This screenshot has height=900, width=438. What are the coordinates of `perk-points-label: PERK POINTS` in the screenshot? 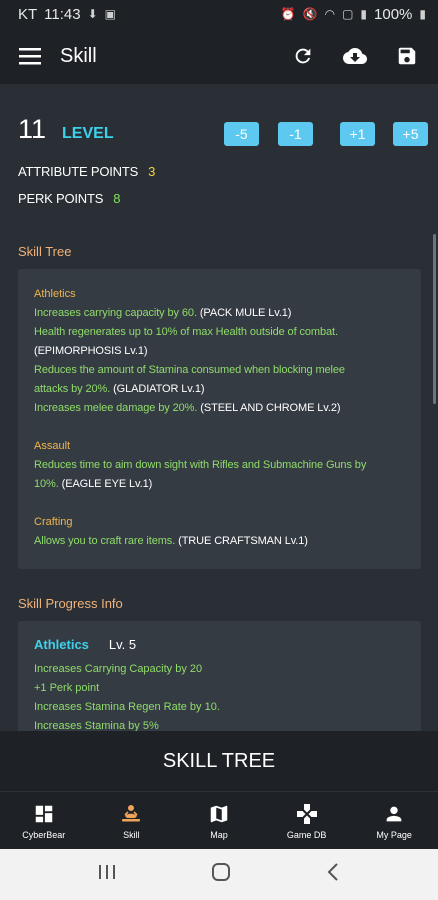 It's located at (61, 198).